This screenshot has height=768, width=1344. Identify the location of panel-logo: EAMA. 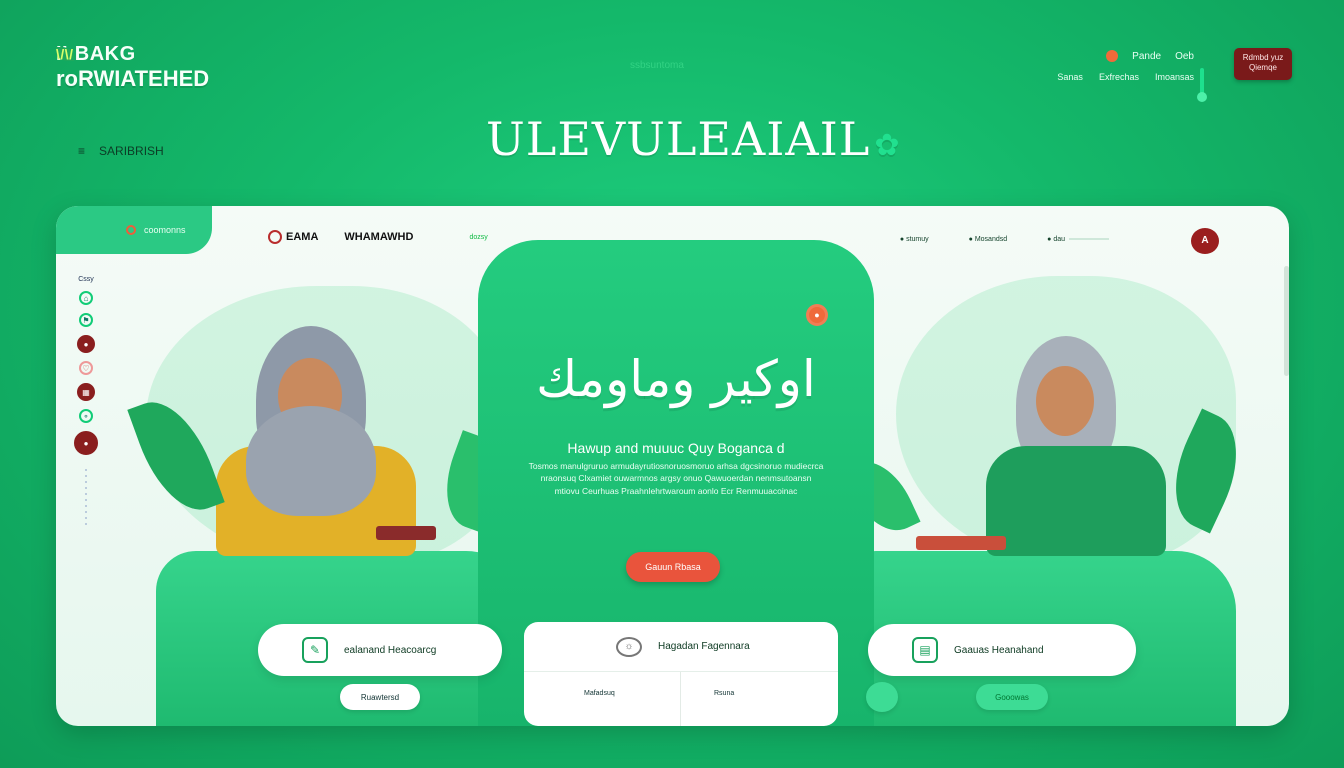
(293, 237).